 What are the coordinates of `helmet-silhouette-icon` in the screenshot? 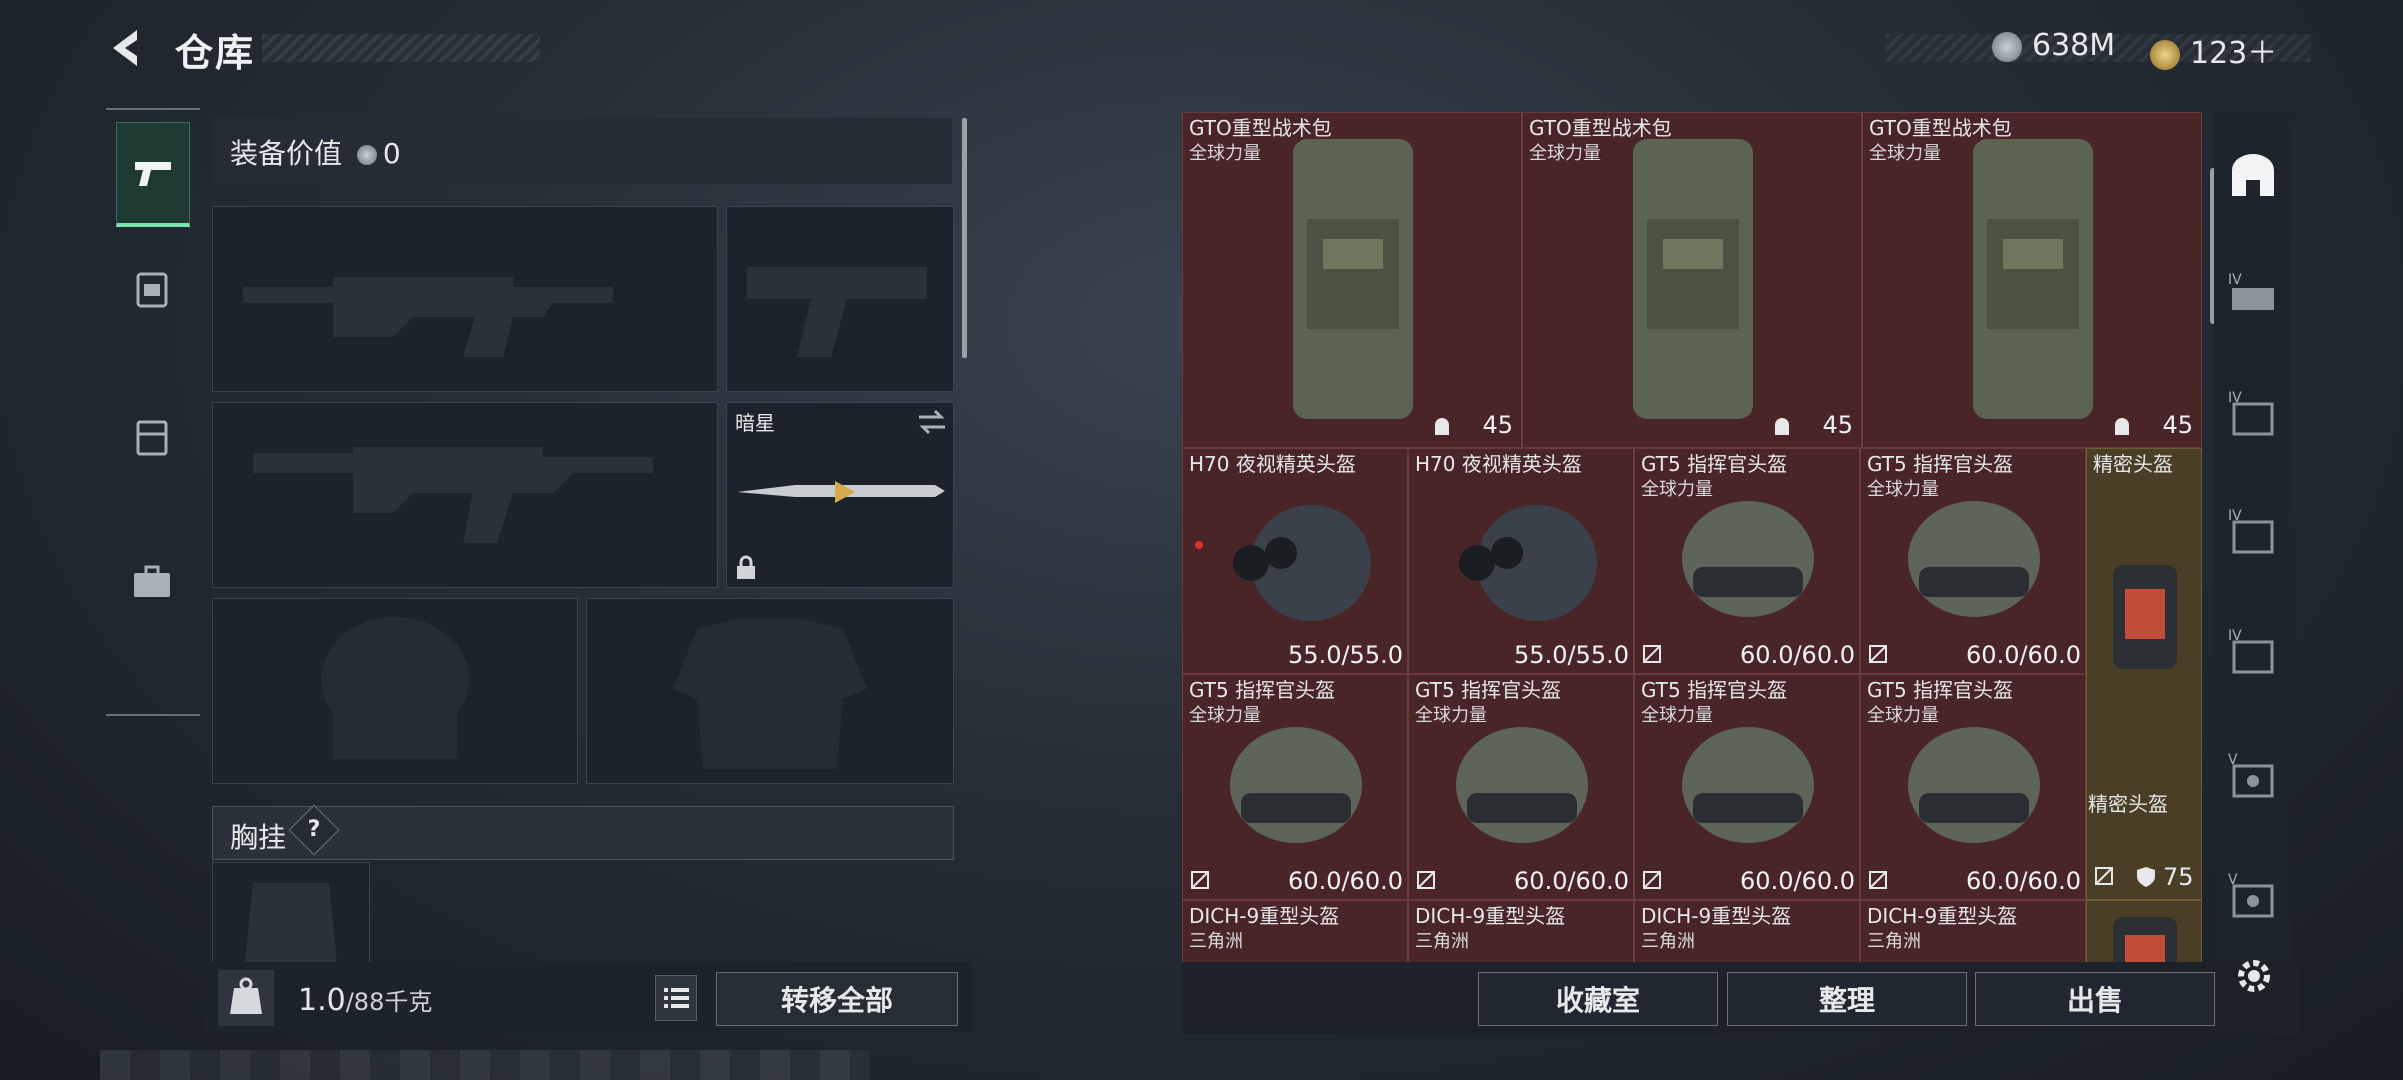 It's located at (395, 688).